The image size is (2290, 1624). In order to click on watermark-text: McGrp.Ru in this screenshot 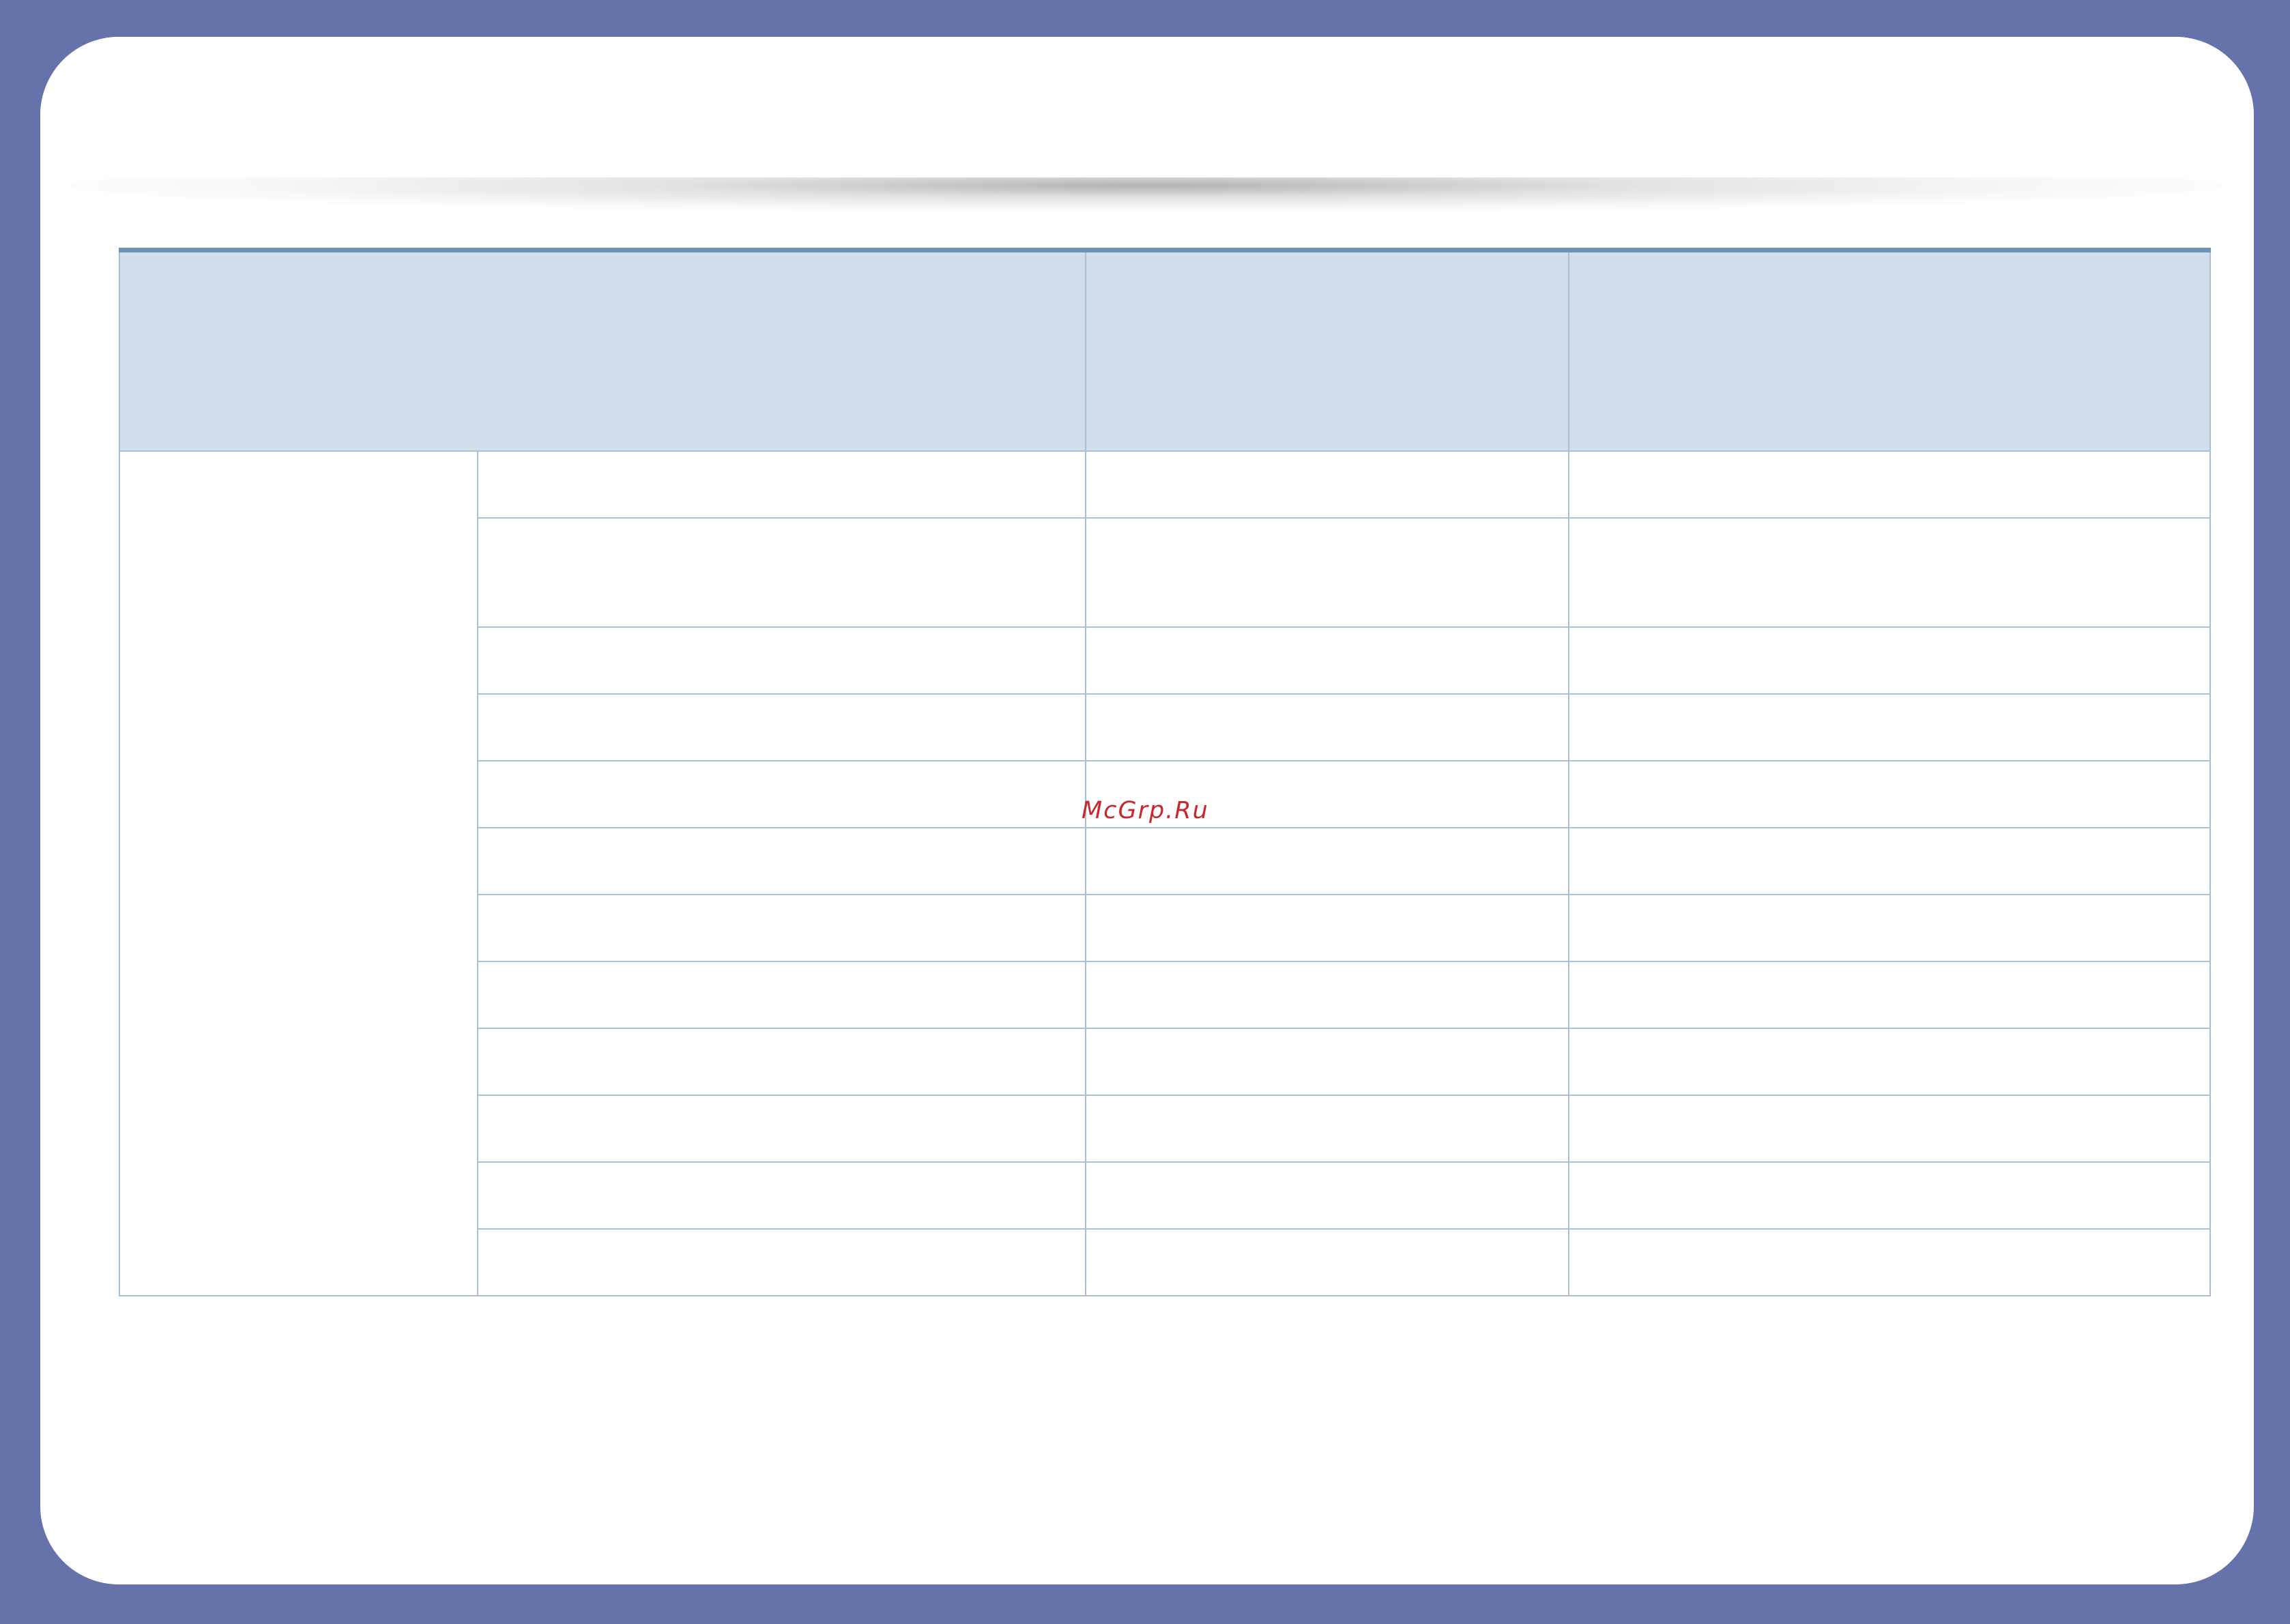, I will do `click(1145, 810)`.